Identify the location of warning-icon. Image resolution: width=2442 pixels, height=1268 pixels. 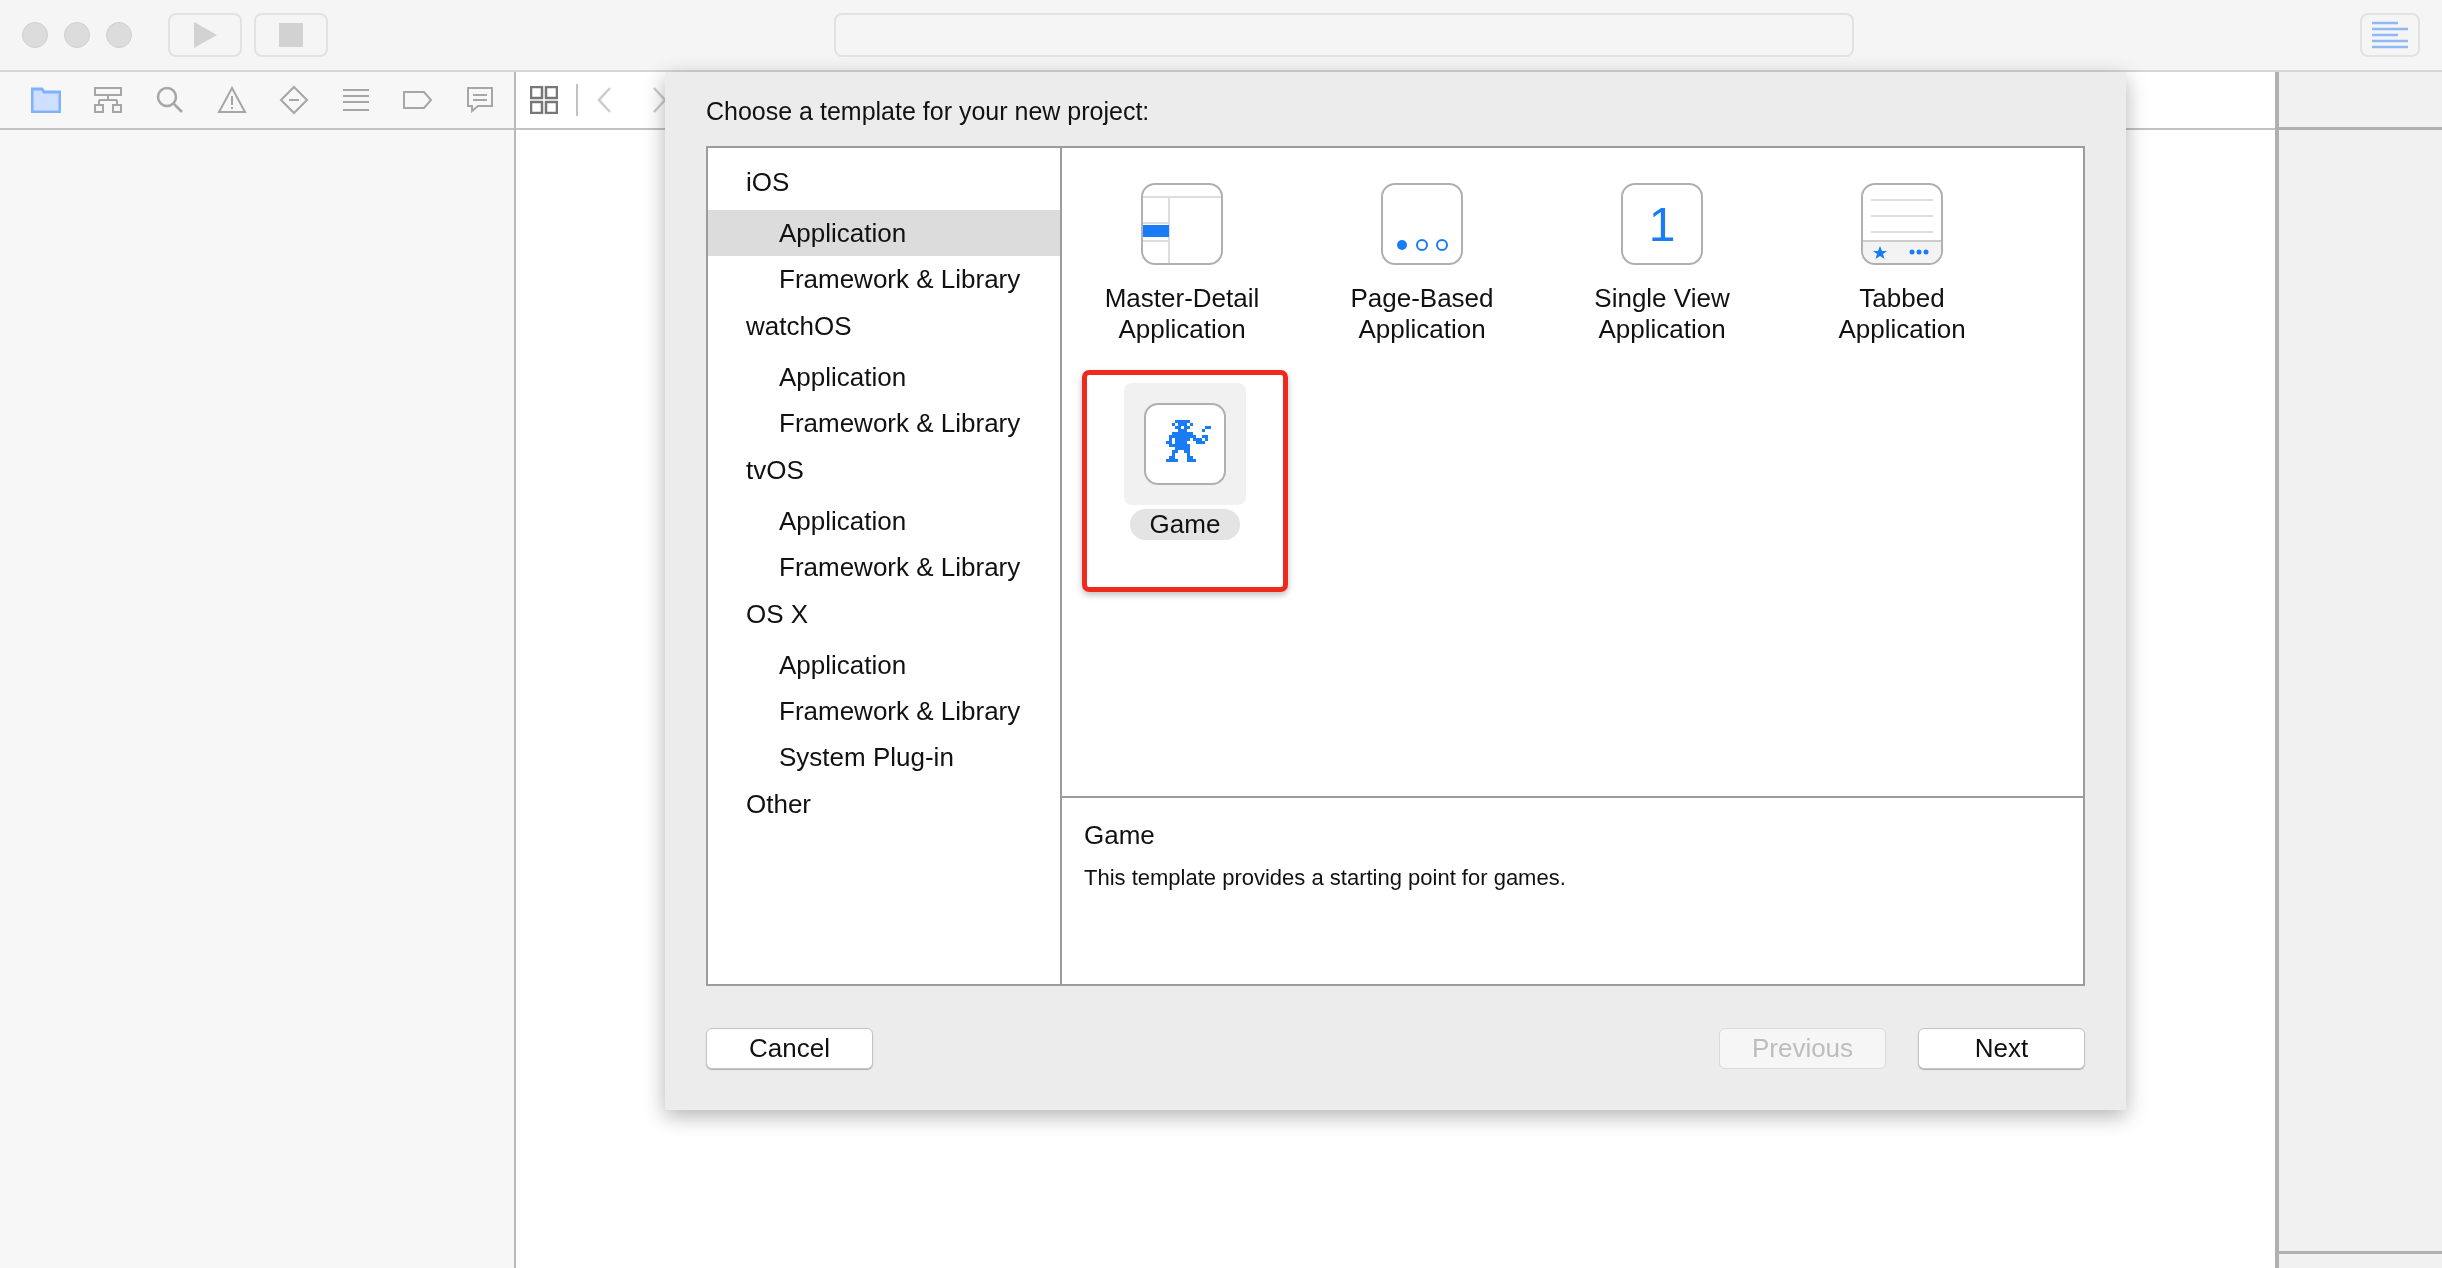
(232, 100).